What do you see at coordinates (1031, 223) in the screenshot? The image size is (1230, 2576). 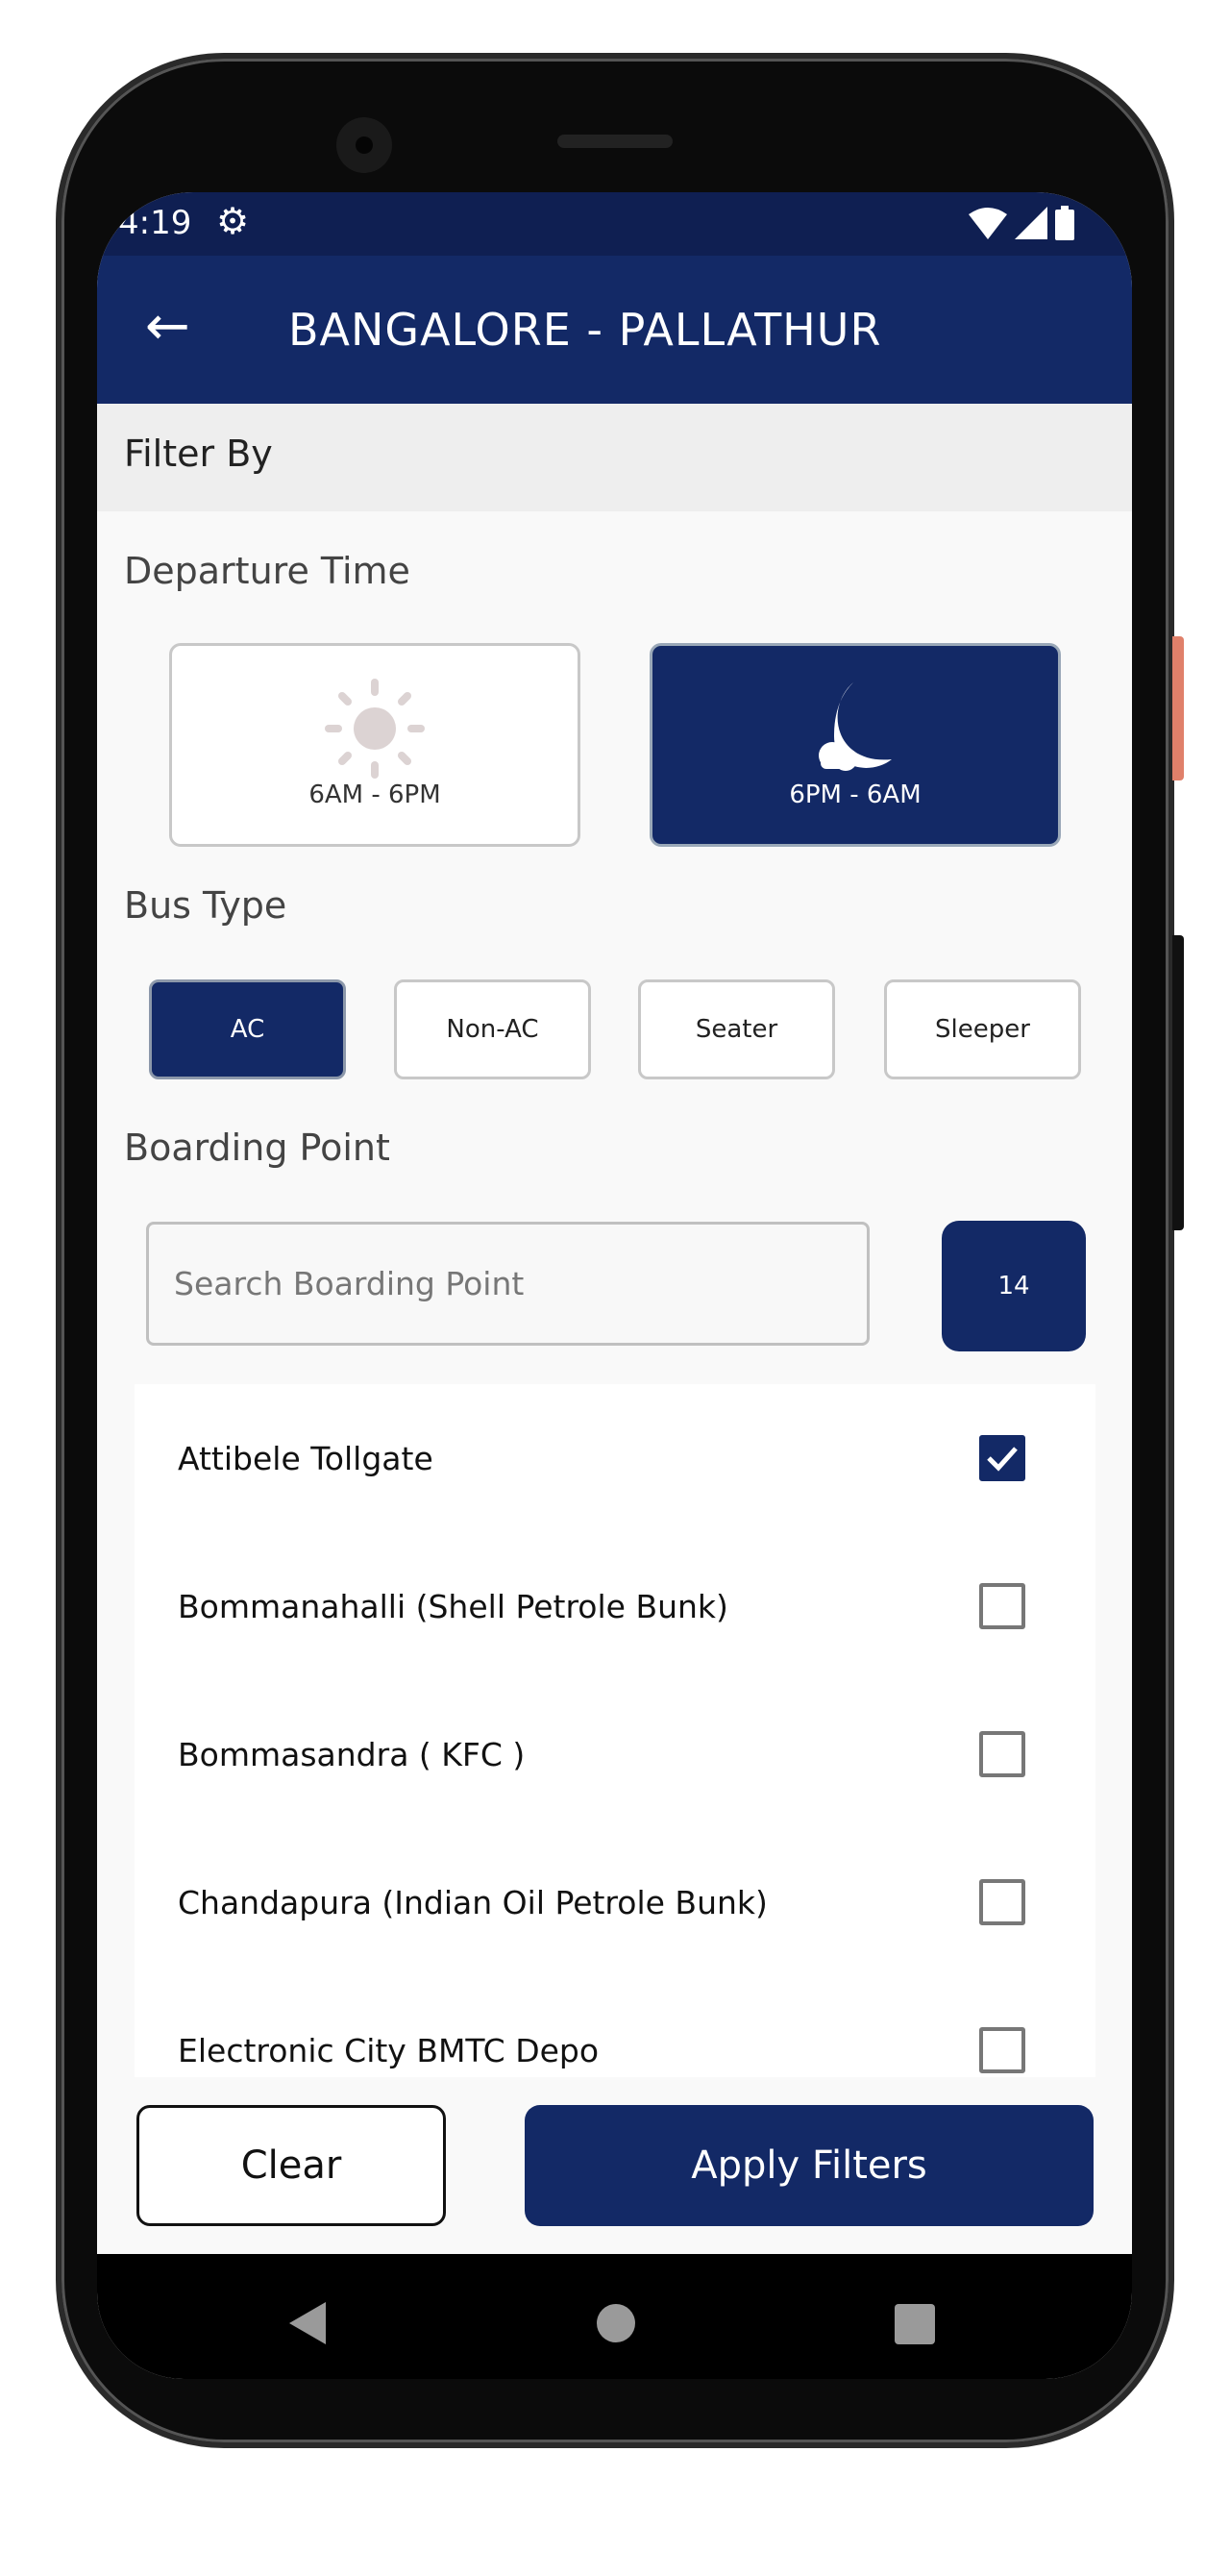 I see `signal-icon` at bounding box center [1031, 223].